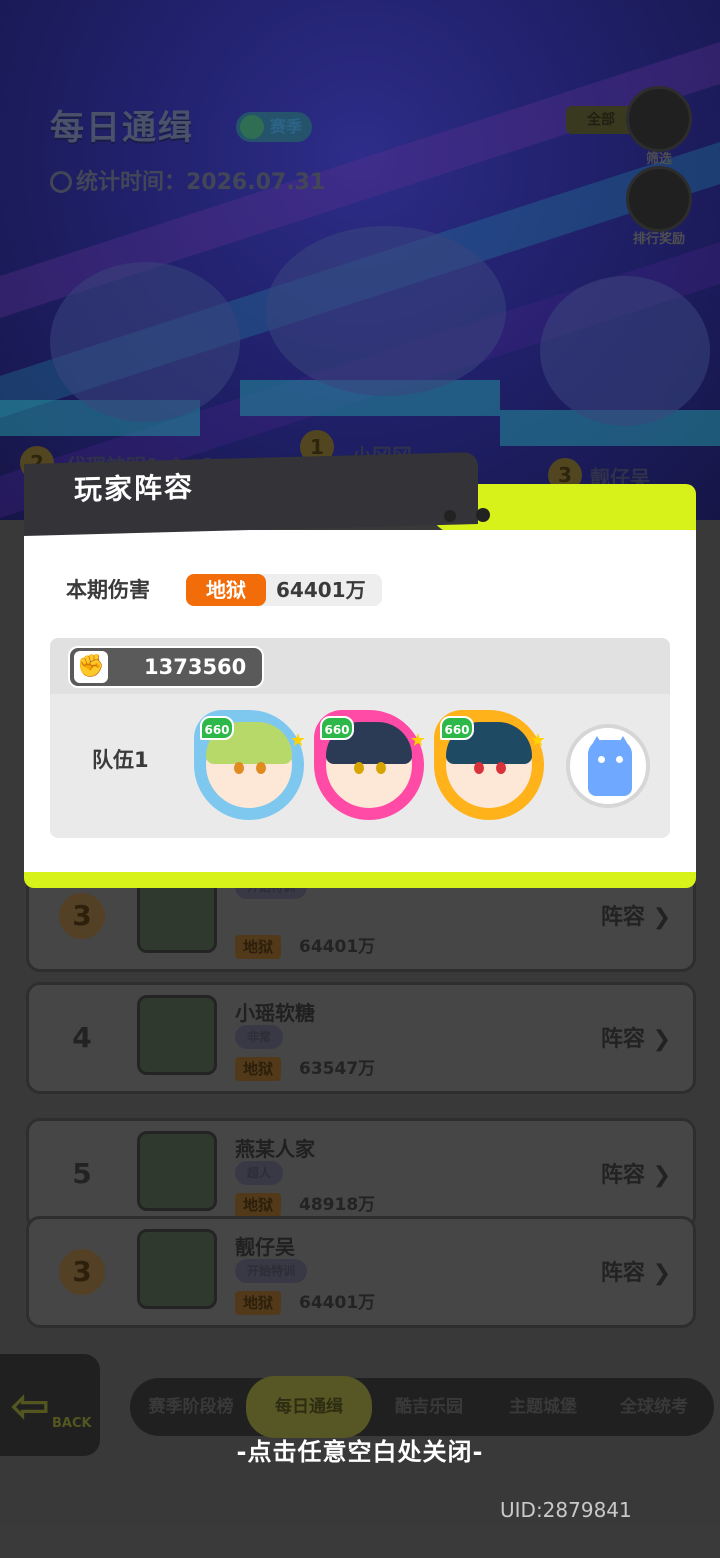  What do you see at coordinates (226, 590) in the screenshot?
I see `difficulty-badge: 地狱` at bounding box center [226, 590].